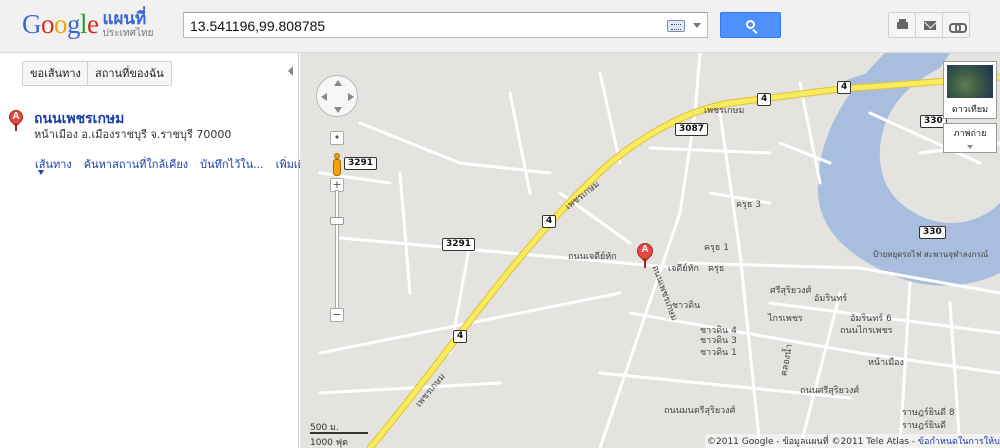 The width and height of the screenshot is (1000, 448). I want to click on map-label: อัมรินทร์, so click(831, 299).